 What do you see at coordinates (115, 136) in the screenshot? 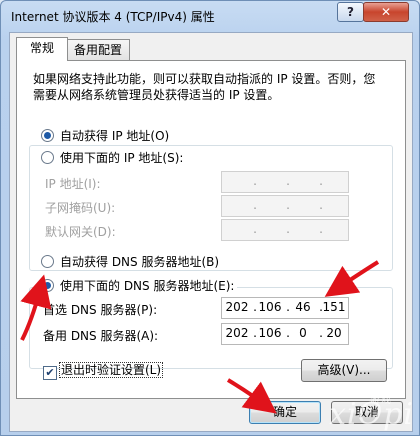
I see `ip-auto-label: 自动获得 IP 地址(O)` at bounding box center [115, 136].